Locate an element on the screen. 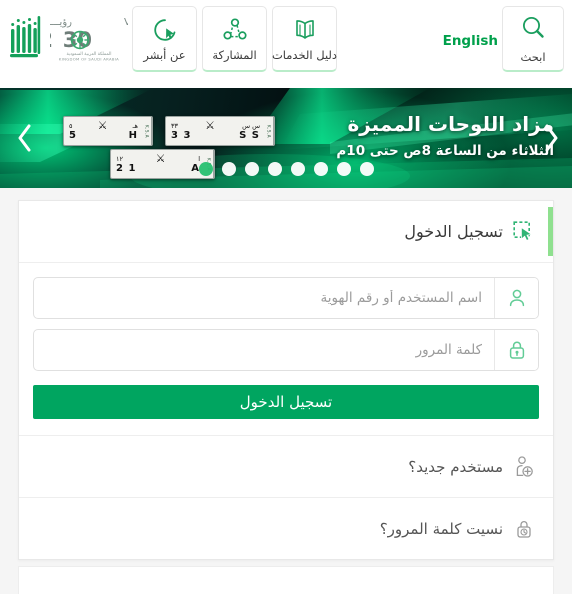 The image size is (572, 594). nav-button-label: المشاركة is located at coordinates (234, 55).